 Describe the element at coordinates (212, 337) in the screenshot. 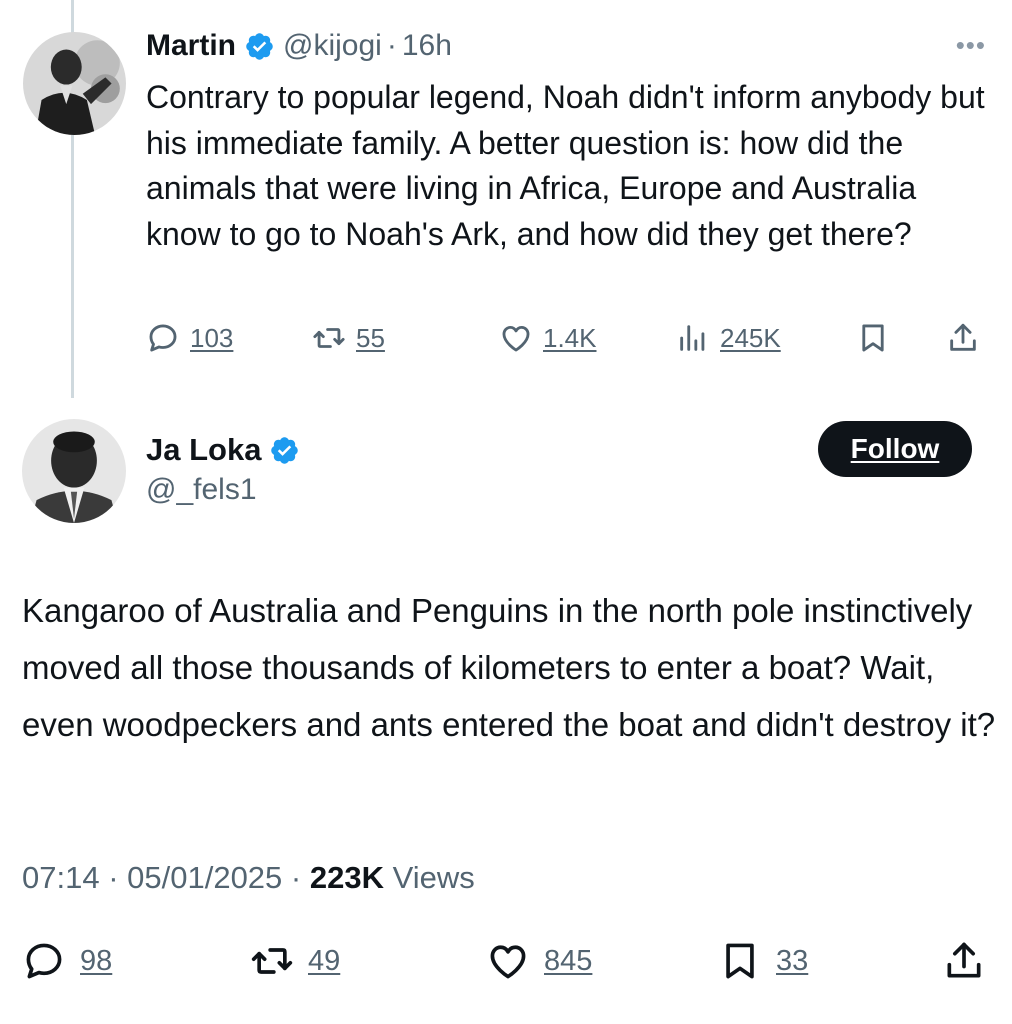

I see `reply-count: 103` at that location.